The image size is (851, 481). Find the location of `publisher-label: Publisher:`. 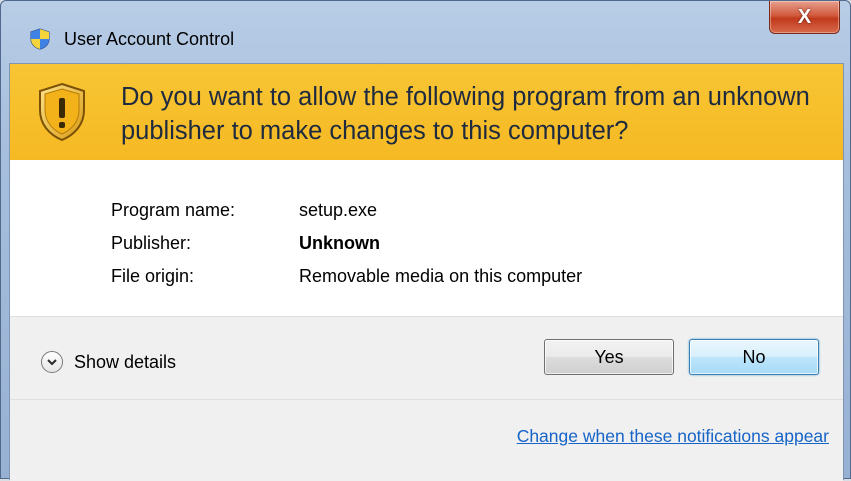

publisher-label: Publisher: is located at coordinates (151, 243).